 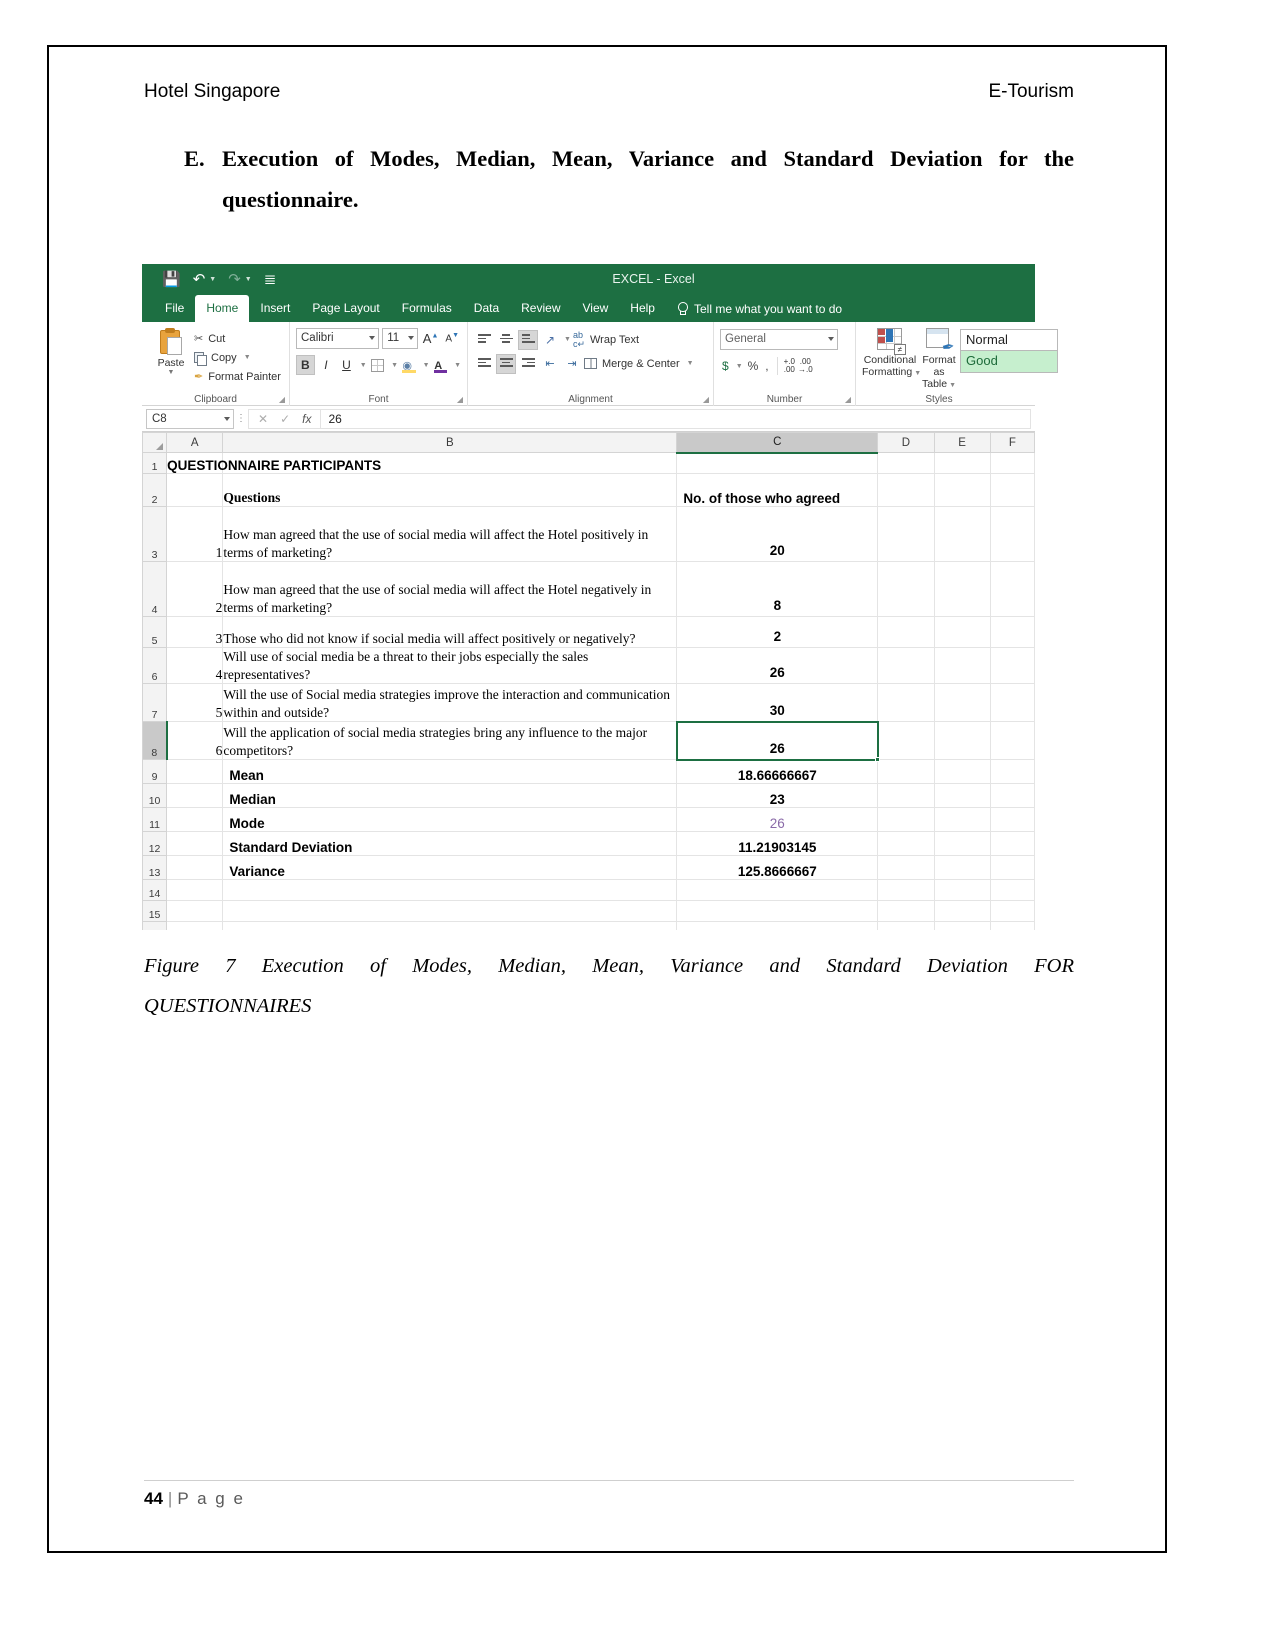 I want to click on row-header-2: 2, so click(x=155, y=490).